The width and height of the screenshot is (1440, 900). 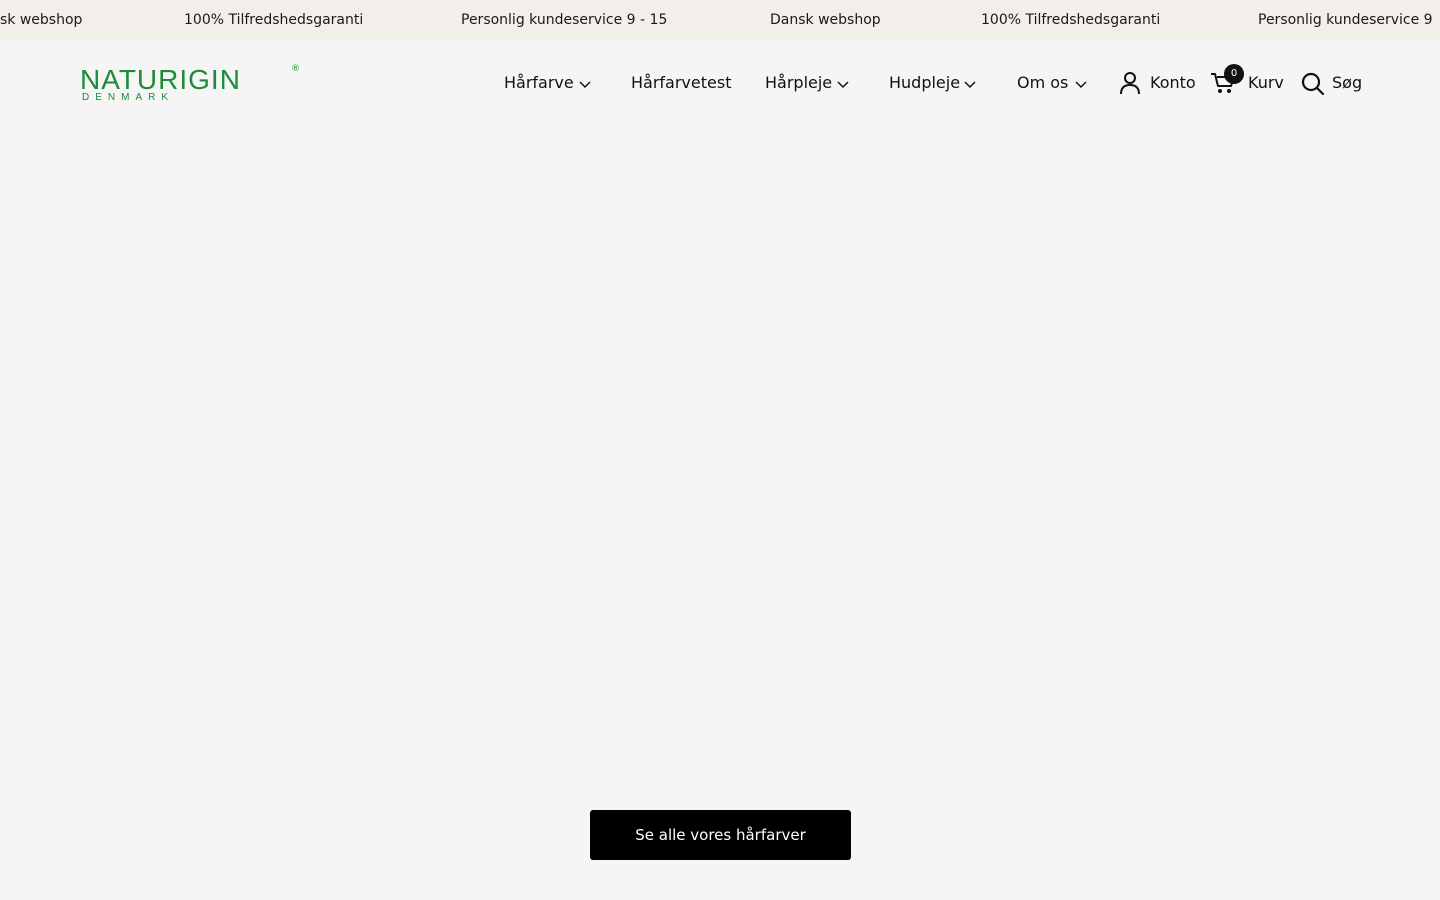 I want to click on nav-item-label: Hudpleje, so click(x=925, y=82).